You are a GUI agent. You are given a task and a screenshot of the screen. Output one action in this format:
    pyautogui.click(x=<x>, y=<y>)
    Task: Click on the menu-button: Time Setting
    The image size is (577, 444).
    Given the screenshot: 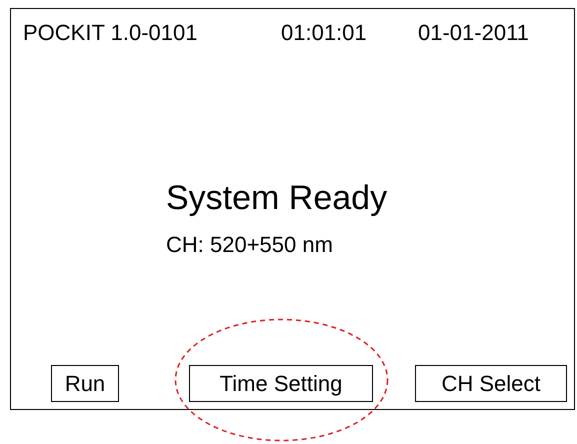 What is the action you would take?
    pyautogui.click(x=281, y=383)
    